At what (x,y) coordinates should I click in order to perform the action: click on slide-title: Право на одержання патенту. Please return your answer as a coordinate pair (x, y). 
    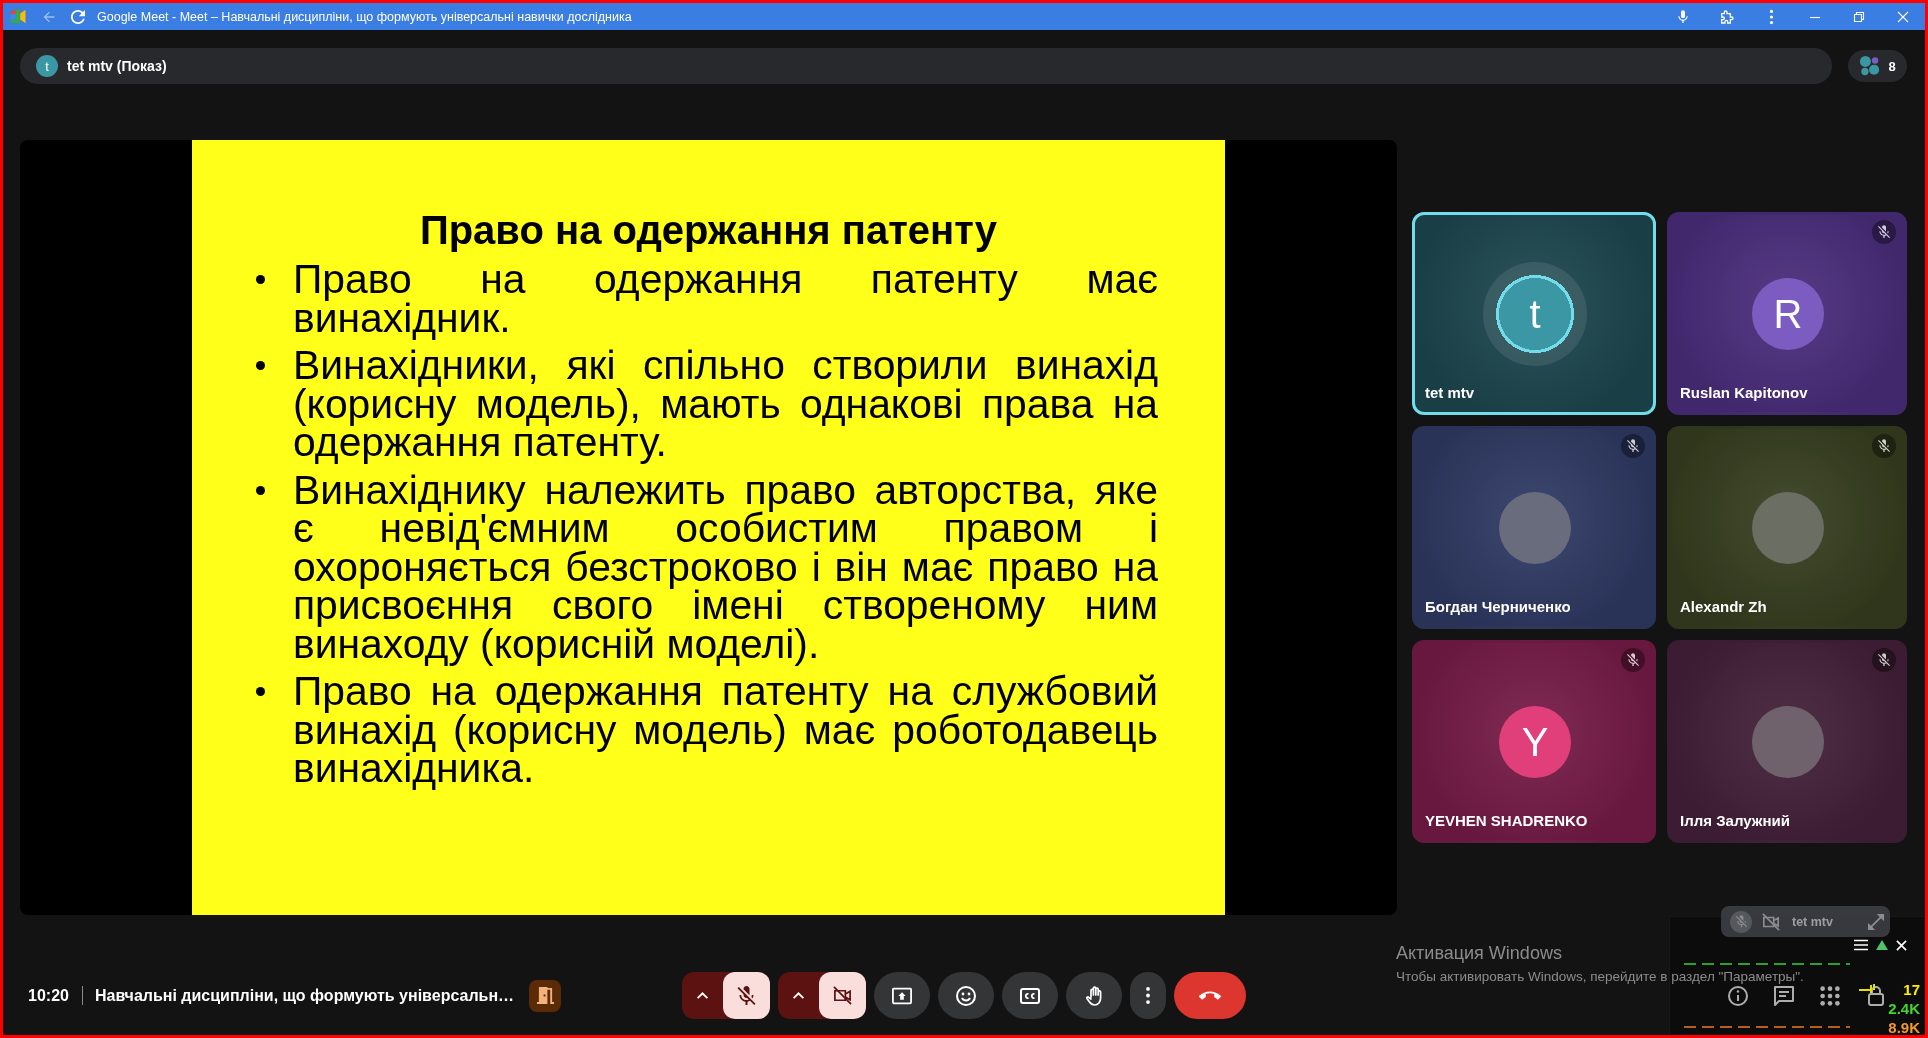
    Looking at the image, I should click on (708, 230).